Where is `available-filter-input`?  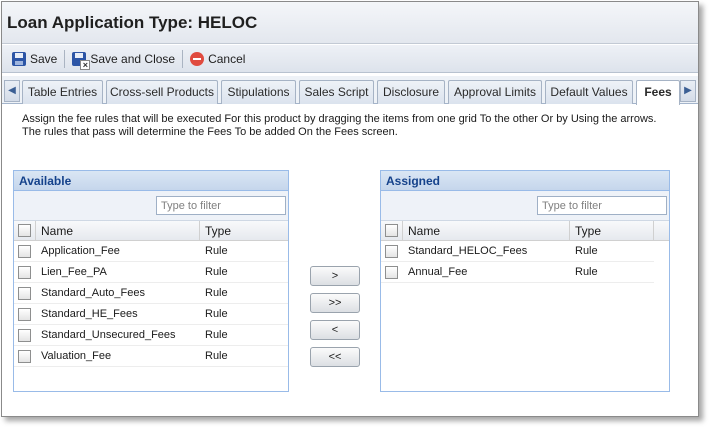
available-filter-input is located at coordinates (221, 205).